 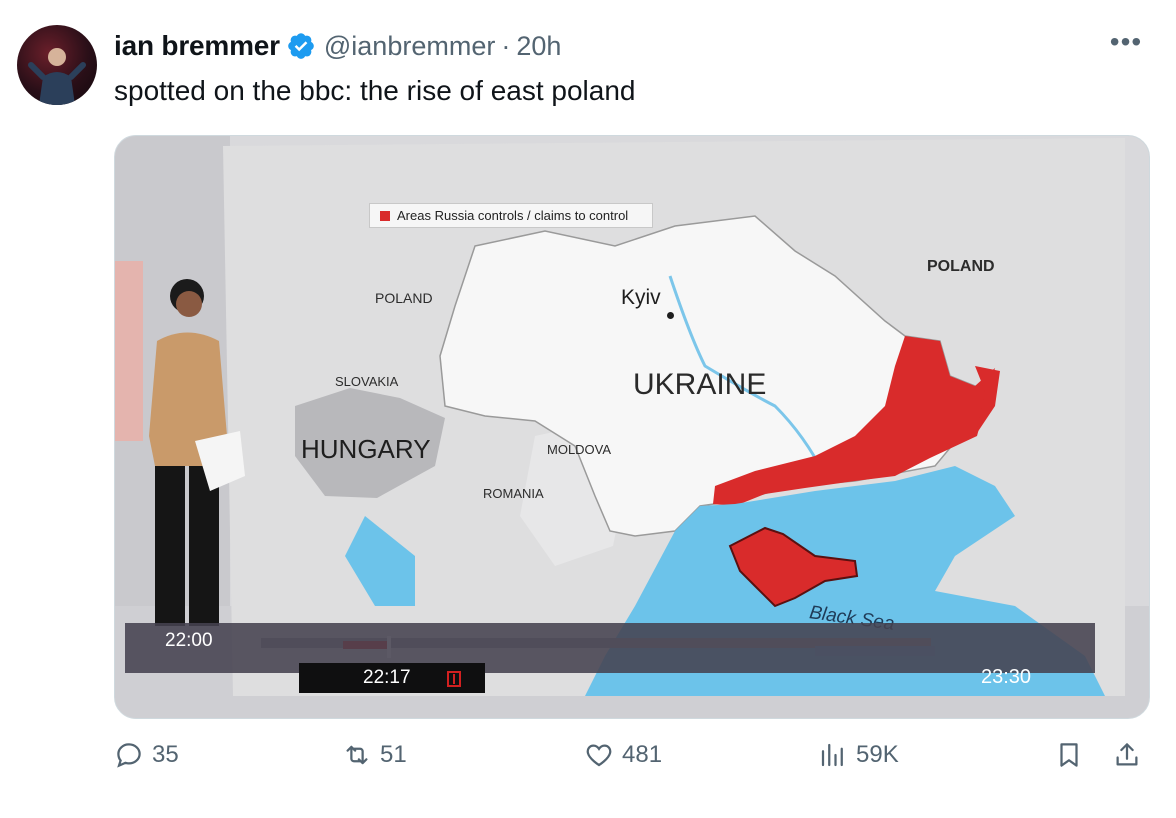 What do you see at coordinates (832, 755) in the screenshot?
I see `views-chart-icon` at bounding box center [832, 755].